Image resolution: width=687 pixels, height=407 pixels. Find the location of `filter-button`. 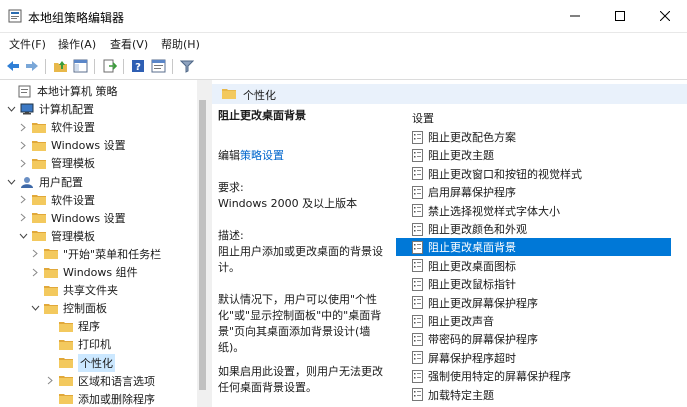

filter-button is located at coordinates (187, 66).